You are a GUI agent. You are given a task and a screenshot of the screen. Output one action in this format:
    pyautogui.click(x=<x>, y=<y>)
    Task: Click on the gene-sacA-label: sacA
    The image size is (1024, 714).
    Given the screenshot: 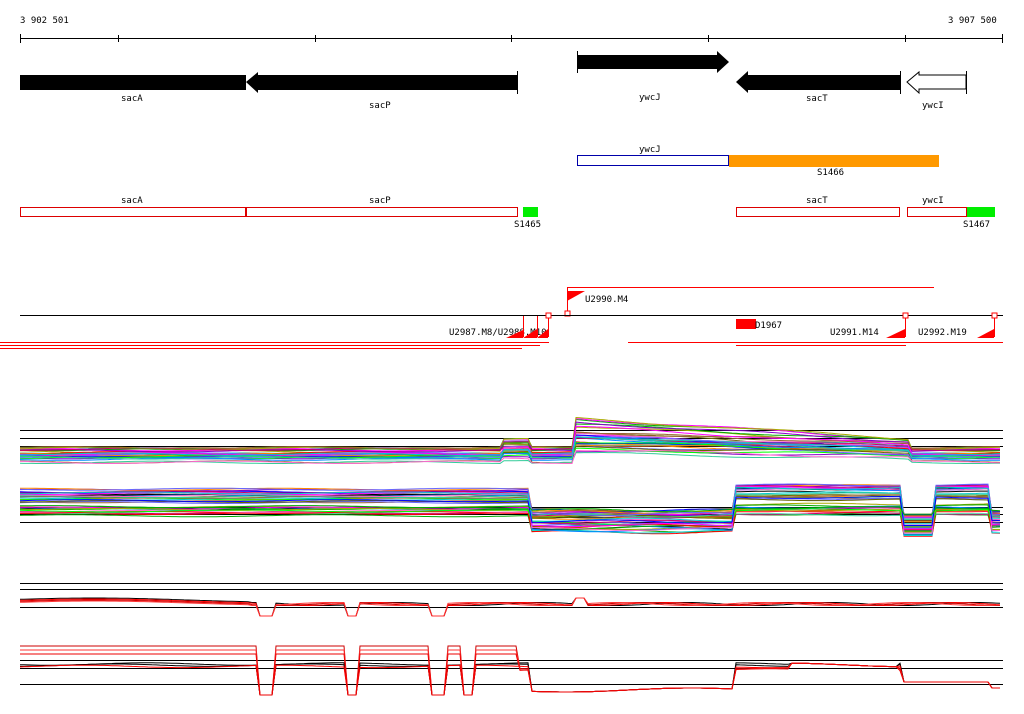 What is the action you would take?
    pyautogui.click(x=132, y=99)
    